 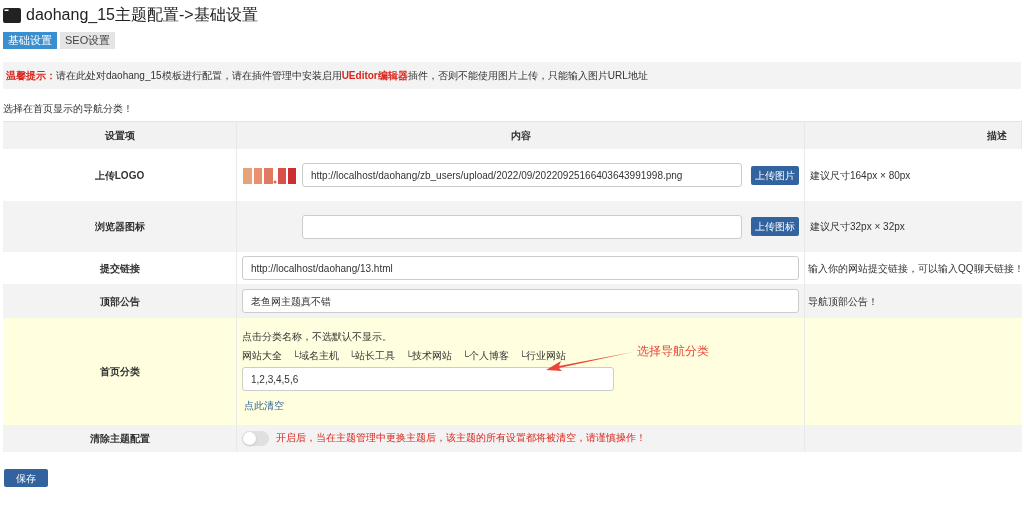 What do you see at coordinates (26, 478) in the screenshot?
I see `save-button: 保存` at bounding box center [26, 478].